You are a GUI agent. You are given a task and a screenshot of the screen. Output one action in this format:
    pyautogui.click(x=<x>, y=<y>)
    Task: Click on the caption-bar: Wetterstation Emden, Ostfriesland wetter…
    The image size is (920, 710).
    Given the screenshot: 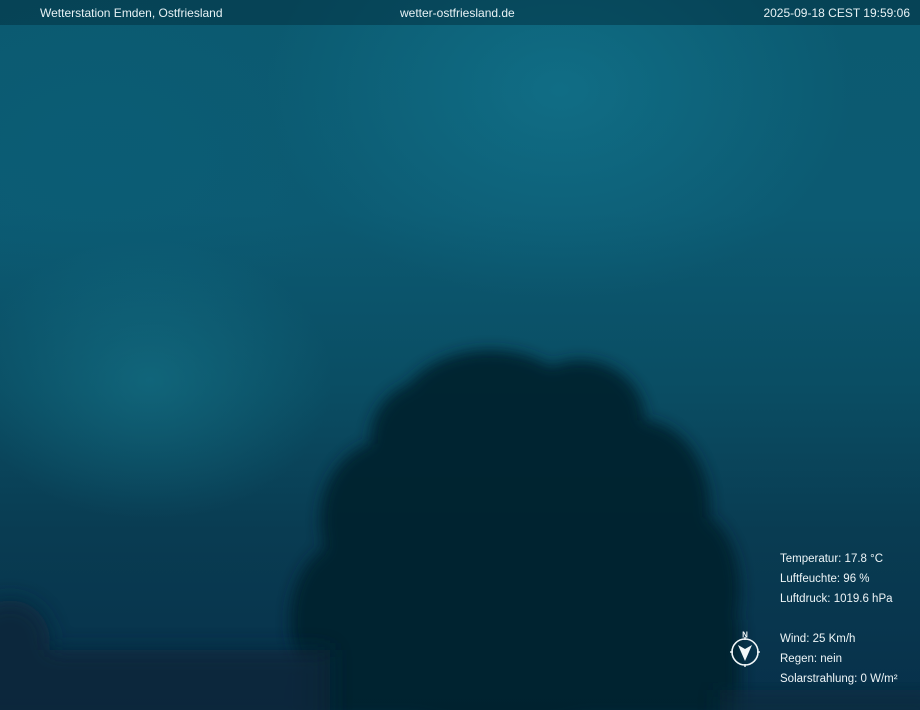 What is the action you would take?
    pyautogui.click(x=460, y=12)
    